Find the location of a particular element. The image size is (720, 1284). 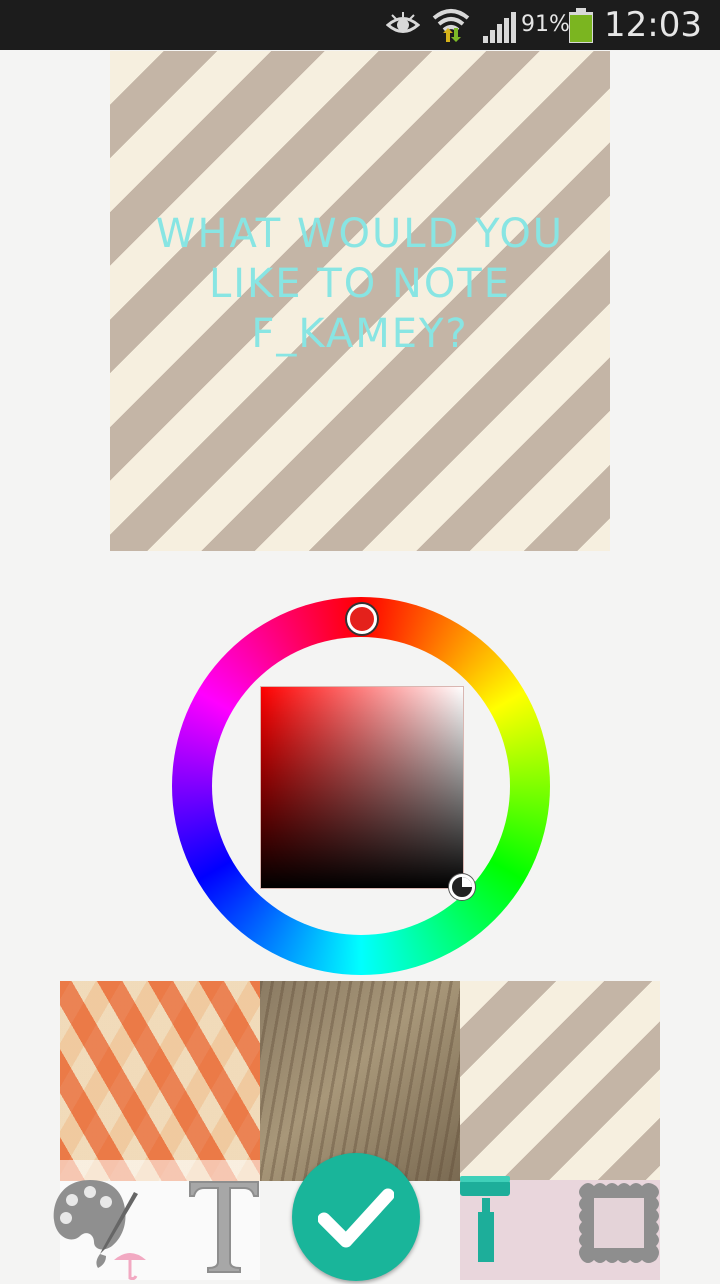

saturation-value-square is located at coordinates (362, 787).